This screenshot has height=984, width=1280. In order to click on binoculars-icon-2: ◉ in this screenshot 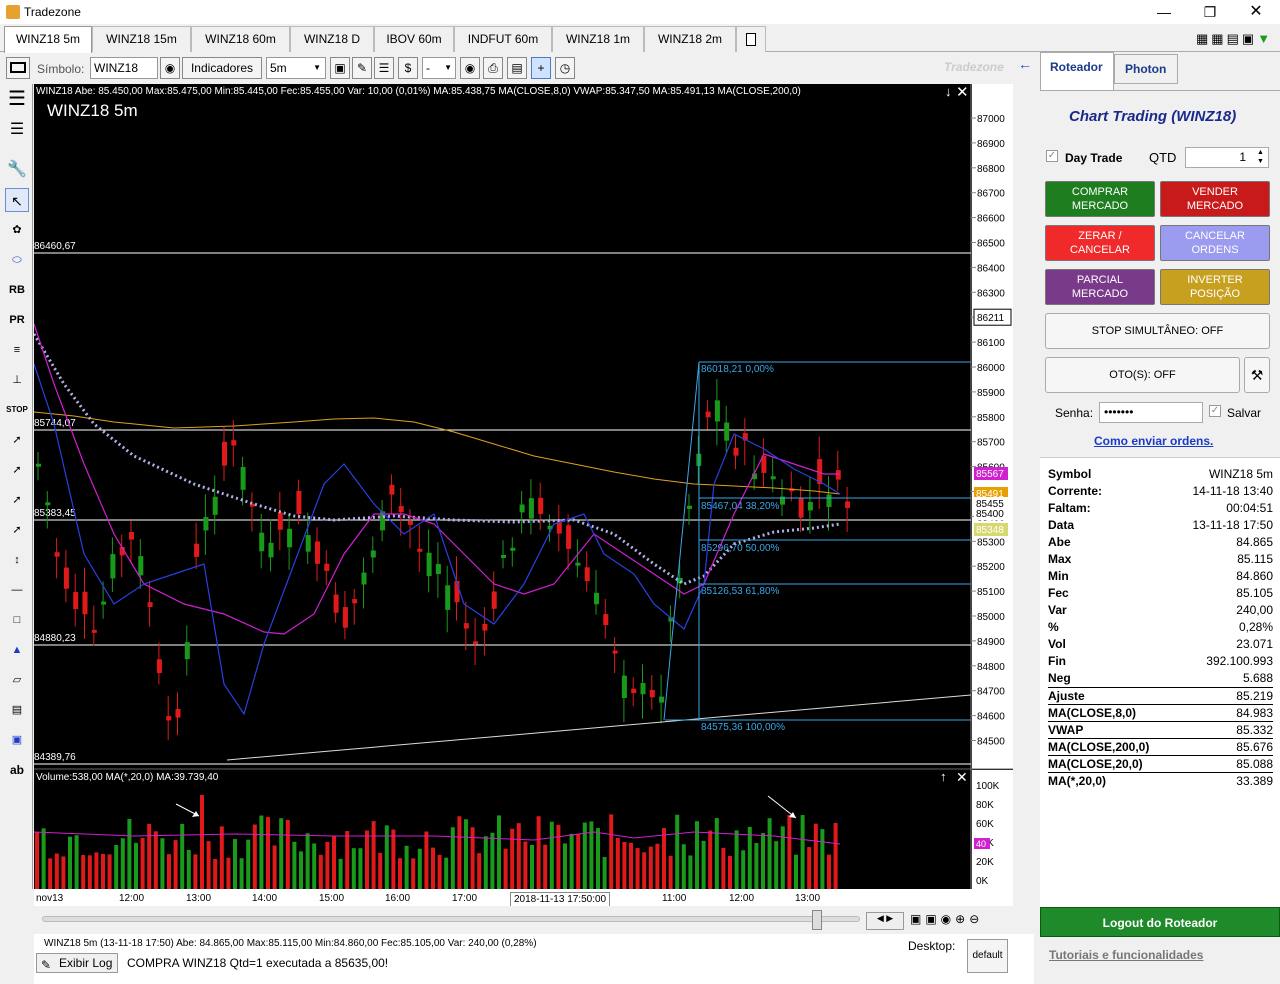, I will do `click(470, 68)`.